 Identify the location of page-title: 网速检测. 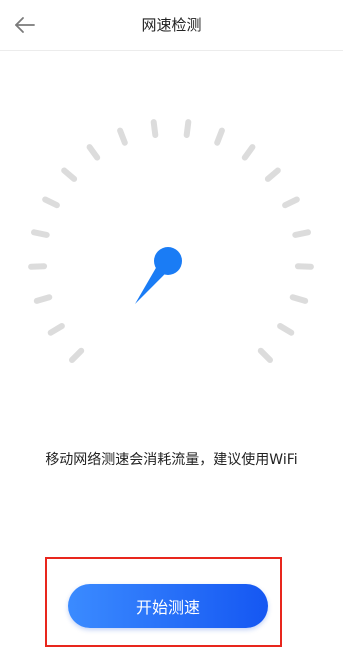
(171, 25).